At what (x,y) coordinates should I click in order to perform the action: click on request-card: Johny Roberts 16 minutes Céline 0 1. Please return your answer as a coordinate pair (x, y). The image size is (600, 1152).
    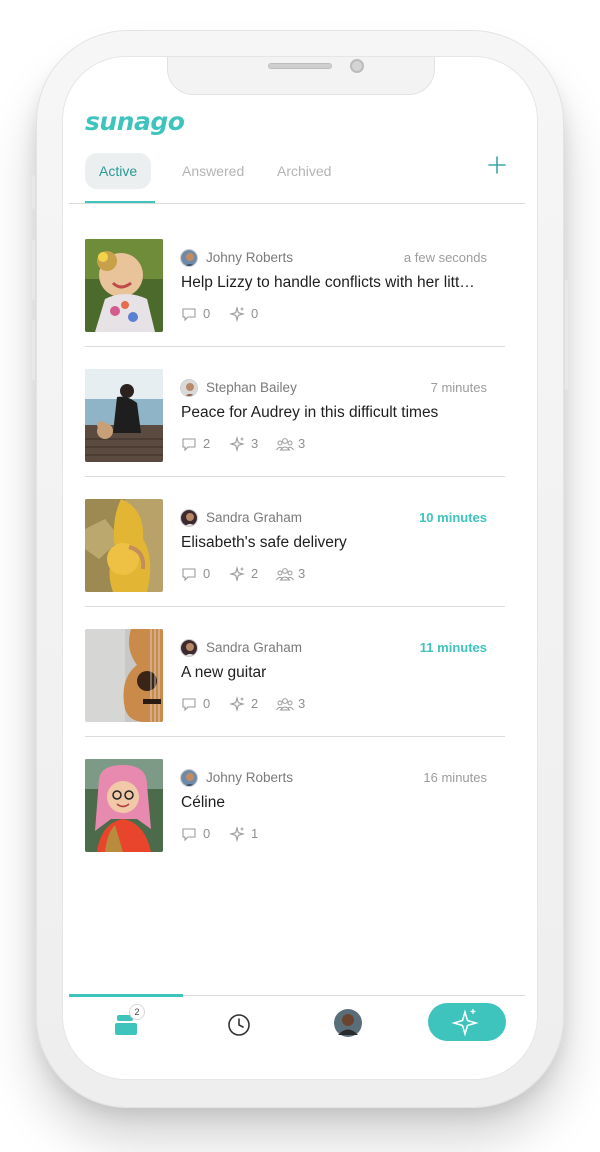
    Looking at the image, I should click on (295, 802).